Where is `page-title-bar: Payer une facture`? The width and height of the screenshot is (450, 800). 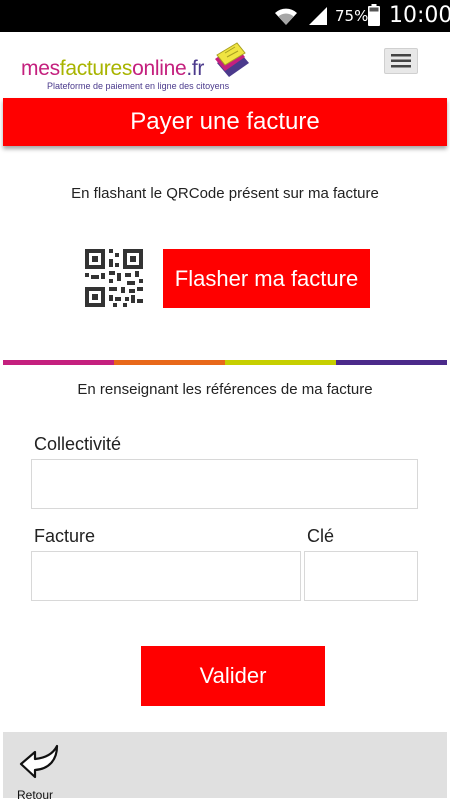
page-title-bar: Payer une facture is located at coordinates (225, 122).